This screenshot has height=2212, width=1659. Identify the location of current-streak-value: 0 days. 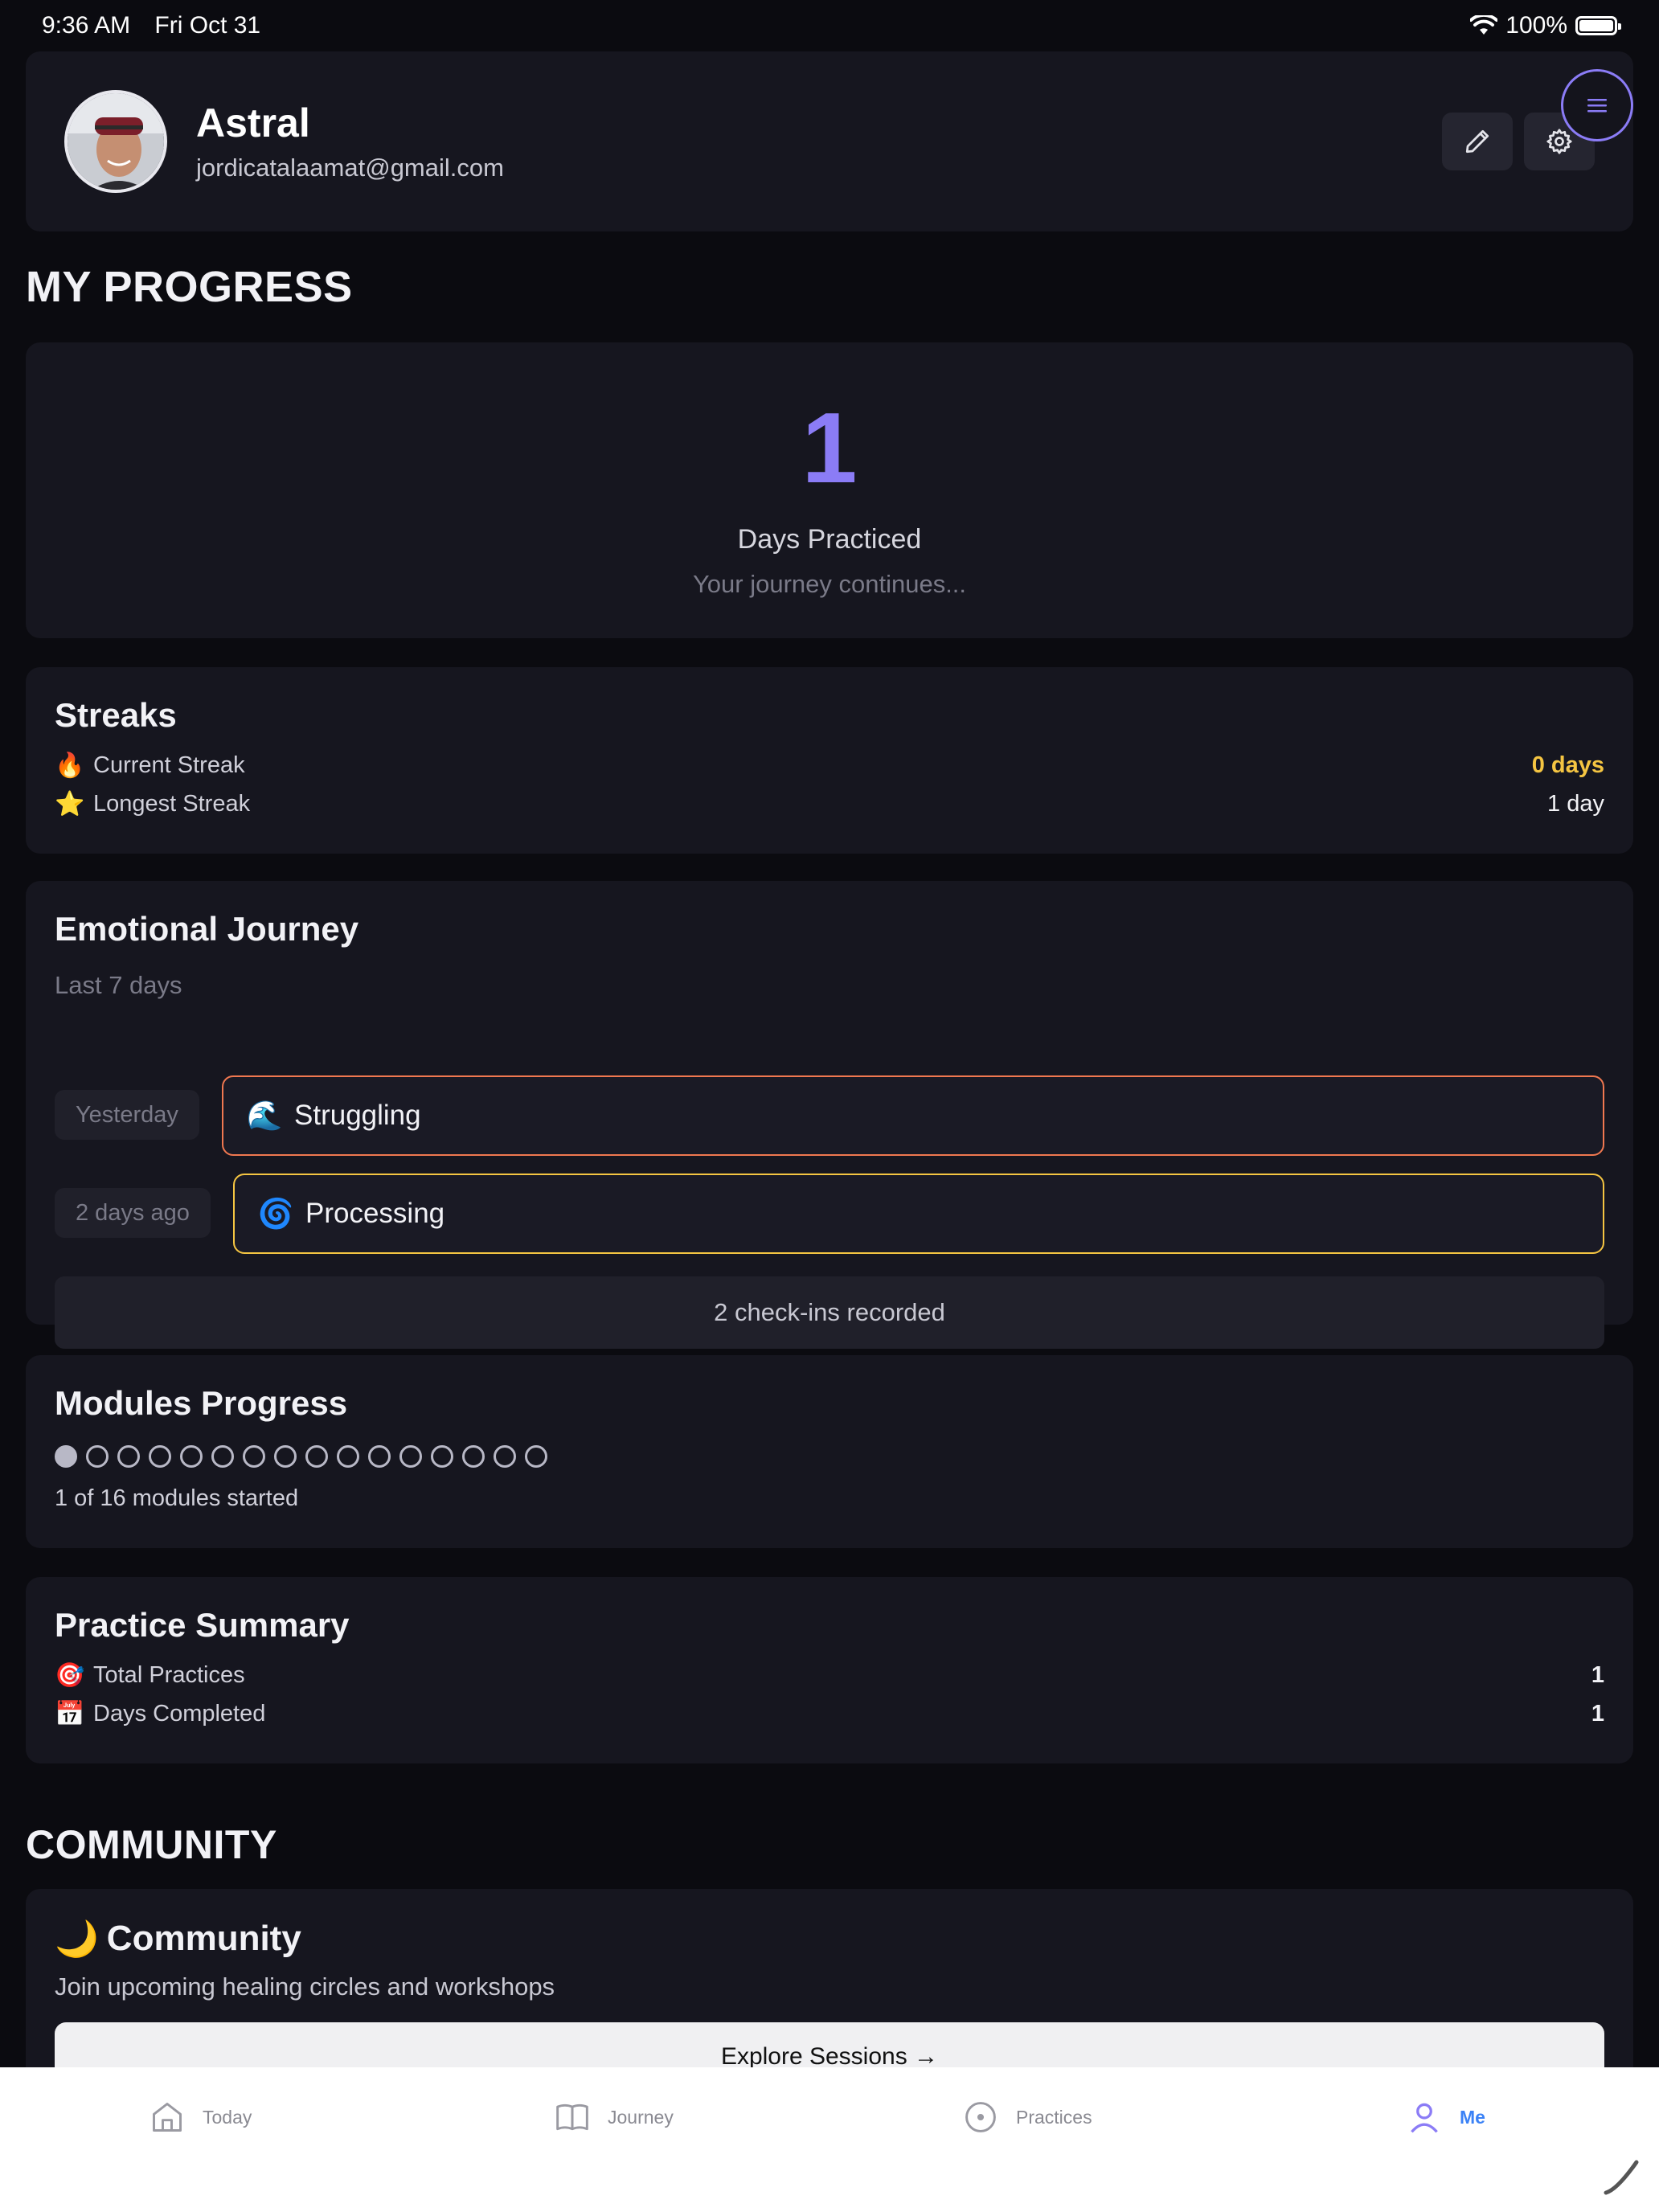
(1567, 765).